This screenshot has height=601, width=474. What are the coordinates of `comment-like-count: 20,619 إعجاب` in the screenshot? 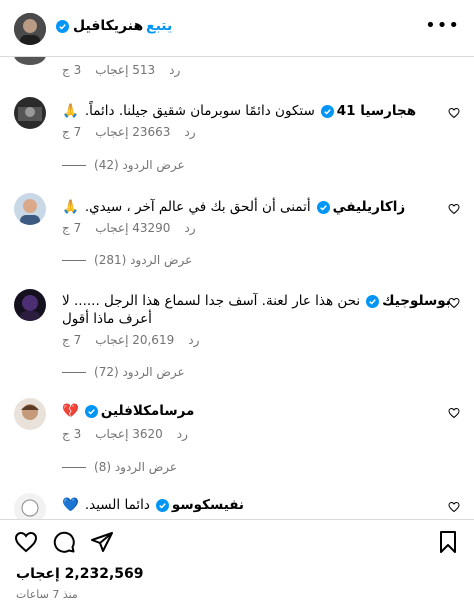 It's located at (134, 340).